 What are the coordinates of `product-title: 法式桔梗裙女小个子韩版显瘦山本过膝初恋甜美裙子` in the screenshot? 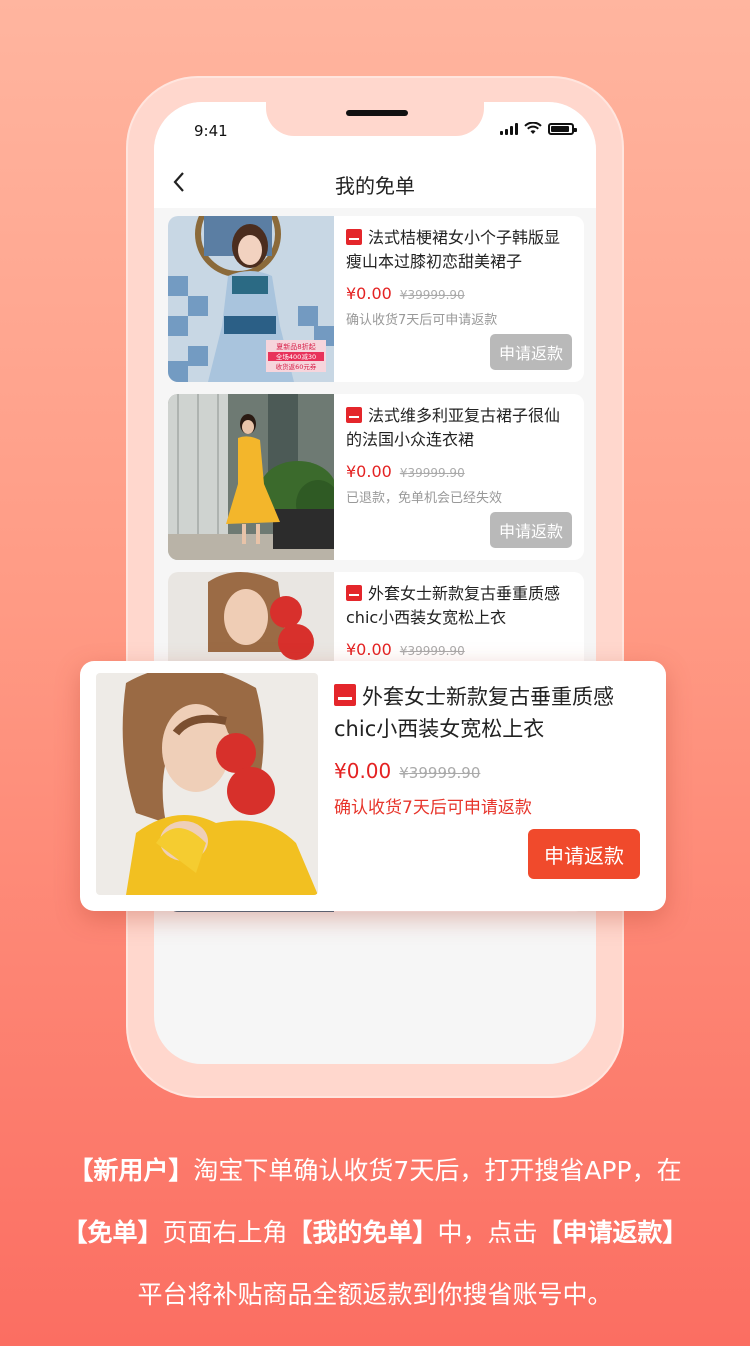 It's located at (460, 250).